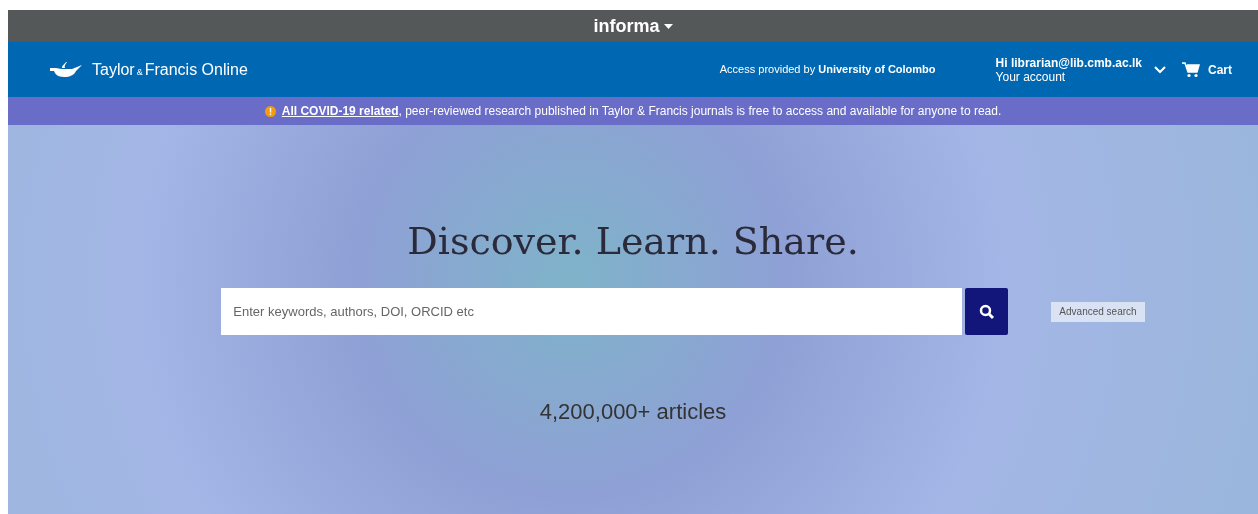  I want to click on informa-menu: informa, so click(633, 26).